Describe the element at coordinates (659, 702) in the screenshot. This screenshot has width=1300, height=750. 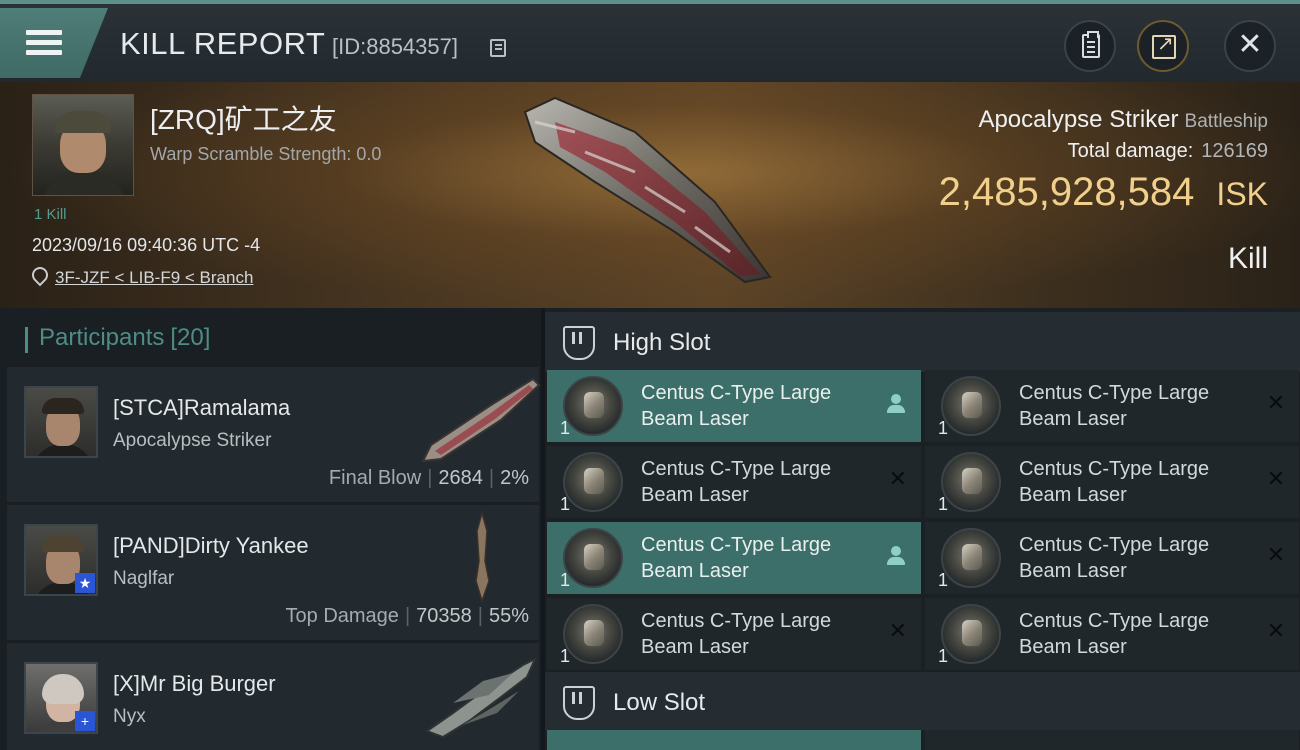
I see `low-slot-label: Low Slot` at that location.